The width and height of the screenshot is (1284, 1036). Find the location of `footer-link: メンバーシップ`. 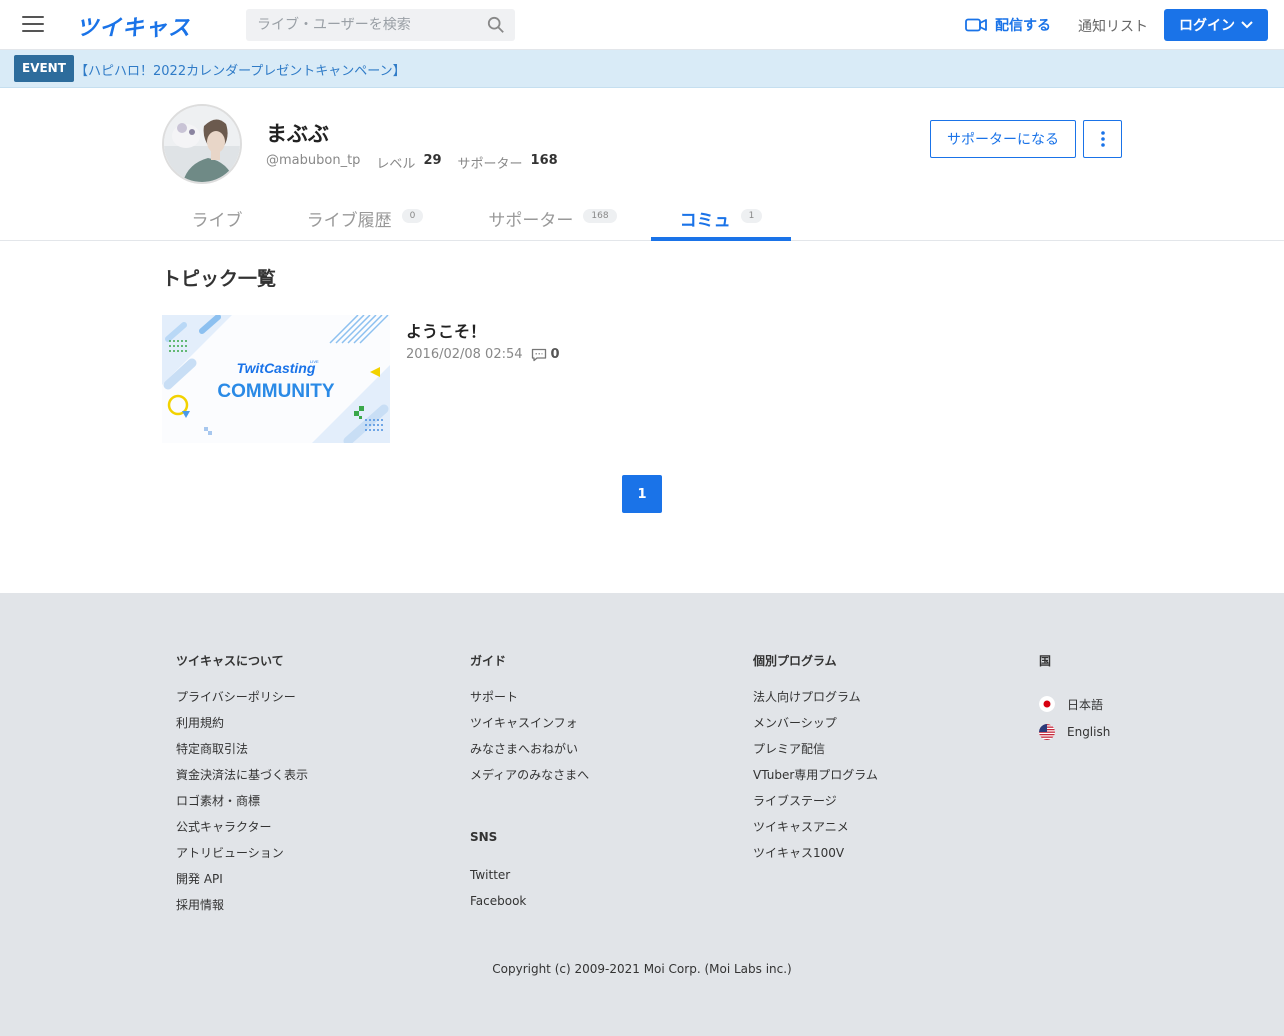

footer-link: メンバーシップ is located at coordinates (815, 729).